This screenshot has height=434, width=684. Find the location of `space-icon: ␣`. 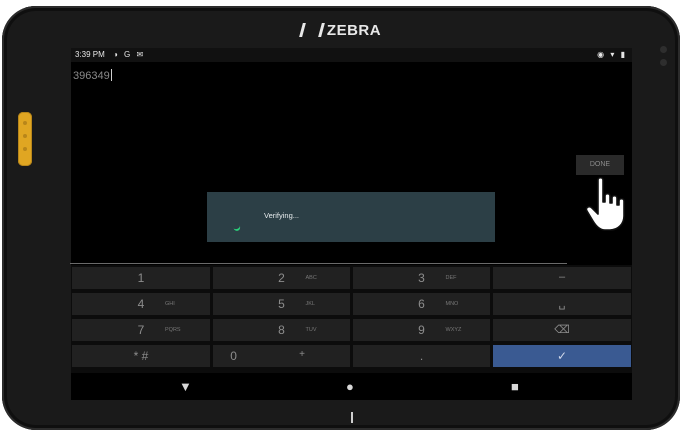

space-icon: ␣ is located at coordinates (562, 304).